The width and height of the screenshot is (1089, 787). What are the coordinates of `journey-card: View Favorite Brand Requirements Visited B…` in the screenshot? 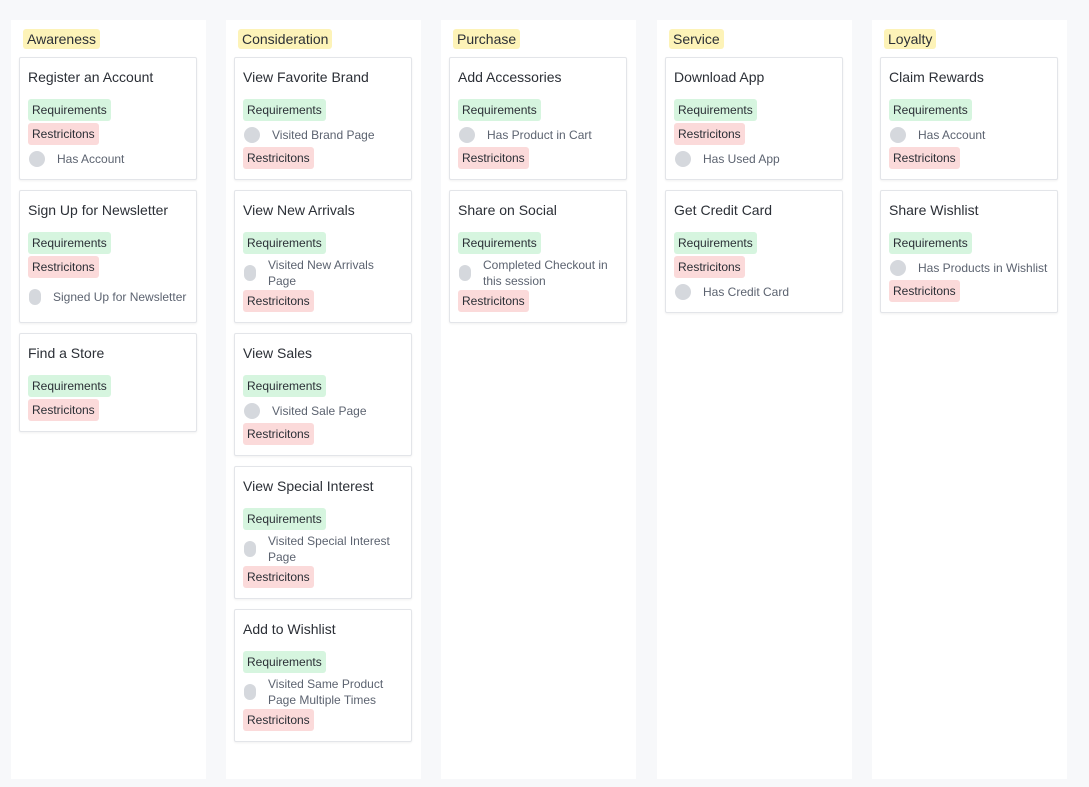 It's located at (323, 118).